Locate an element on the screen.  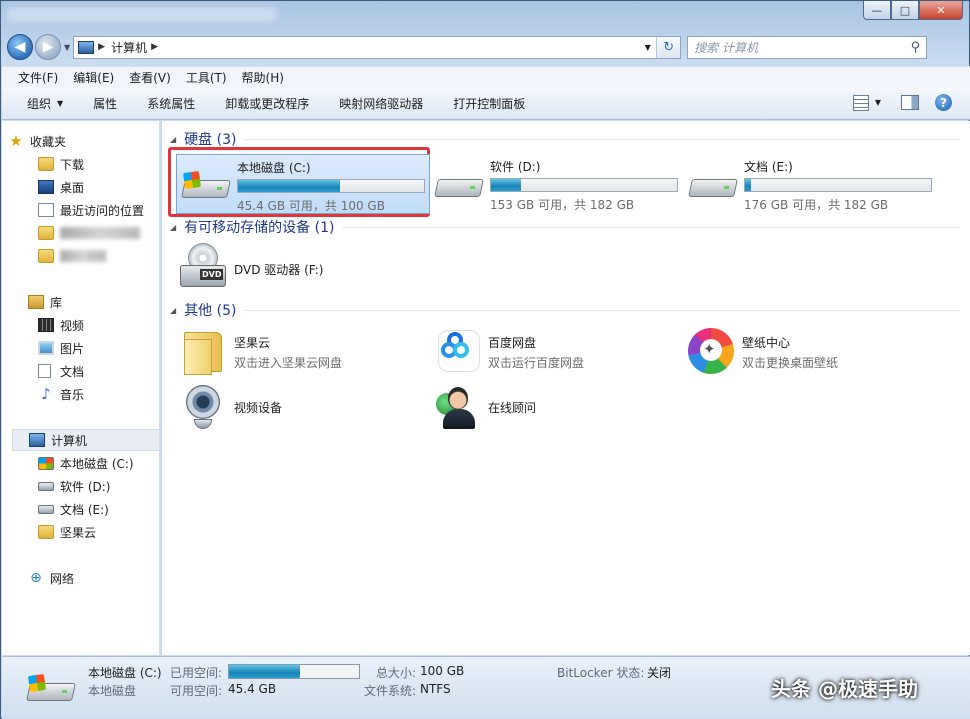
address-bar: ▶ 计算机 ▶ ▼ ↻ is located at coordinates (377, 47).